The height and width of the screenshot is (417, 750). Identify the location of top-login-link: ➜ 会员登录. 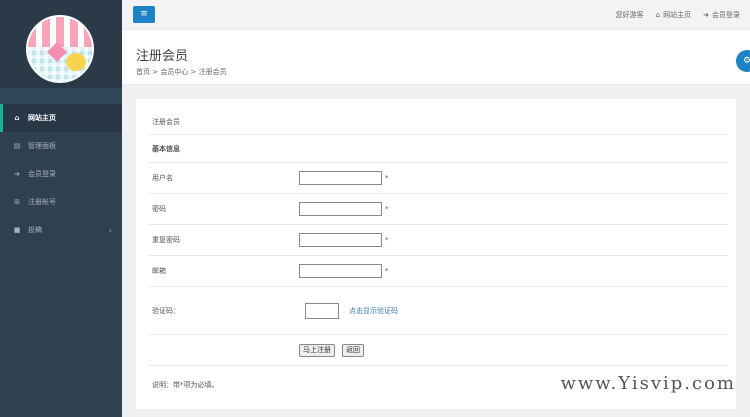
(721, 15).